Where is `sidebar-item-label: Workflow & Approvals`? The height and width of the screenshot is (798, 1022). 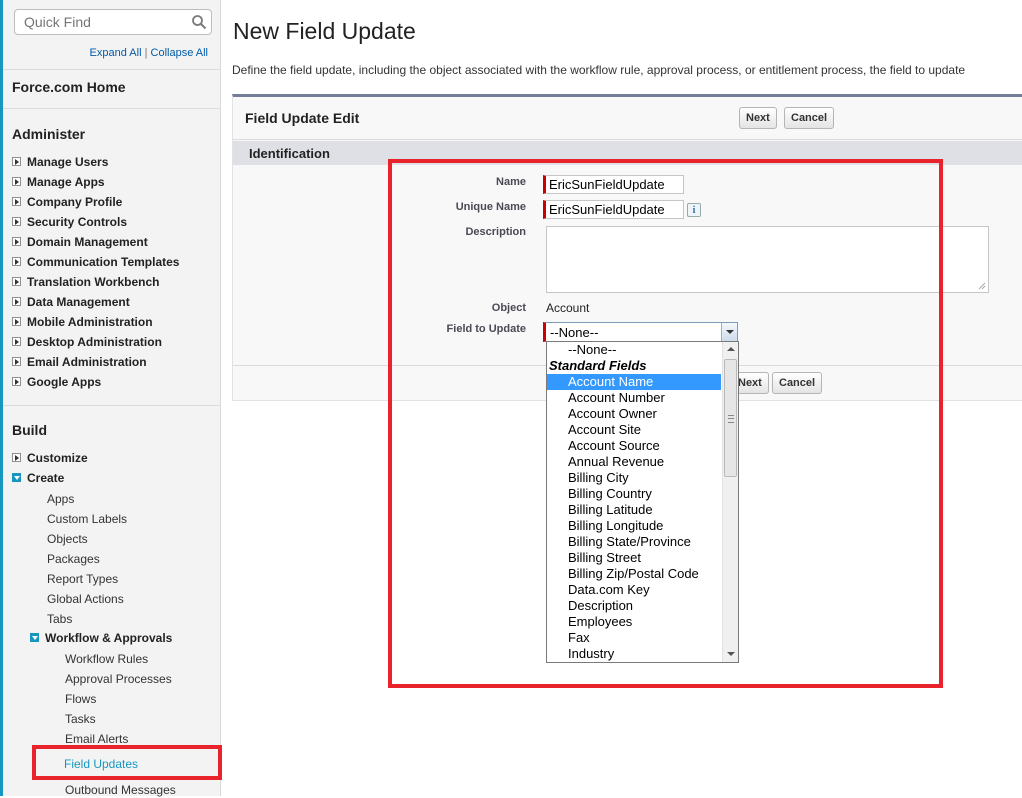
sidebar-item-label: Workflow & Approvals is located at coordinates (109, 638).